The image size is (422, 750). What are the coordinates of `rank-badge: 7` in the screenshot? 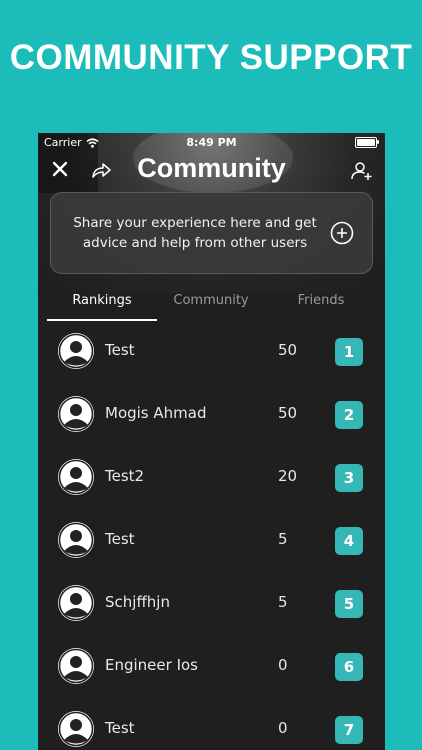 It's located at (349, 730).